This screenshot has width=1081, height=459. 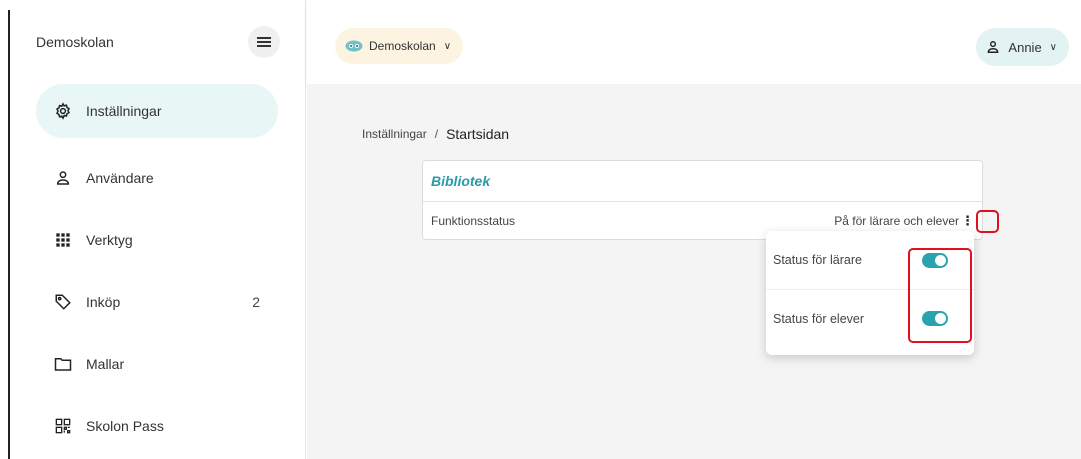 I want to click on sidebar-item-verktyg: Verktyg, so click(x=158, y=240).